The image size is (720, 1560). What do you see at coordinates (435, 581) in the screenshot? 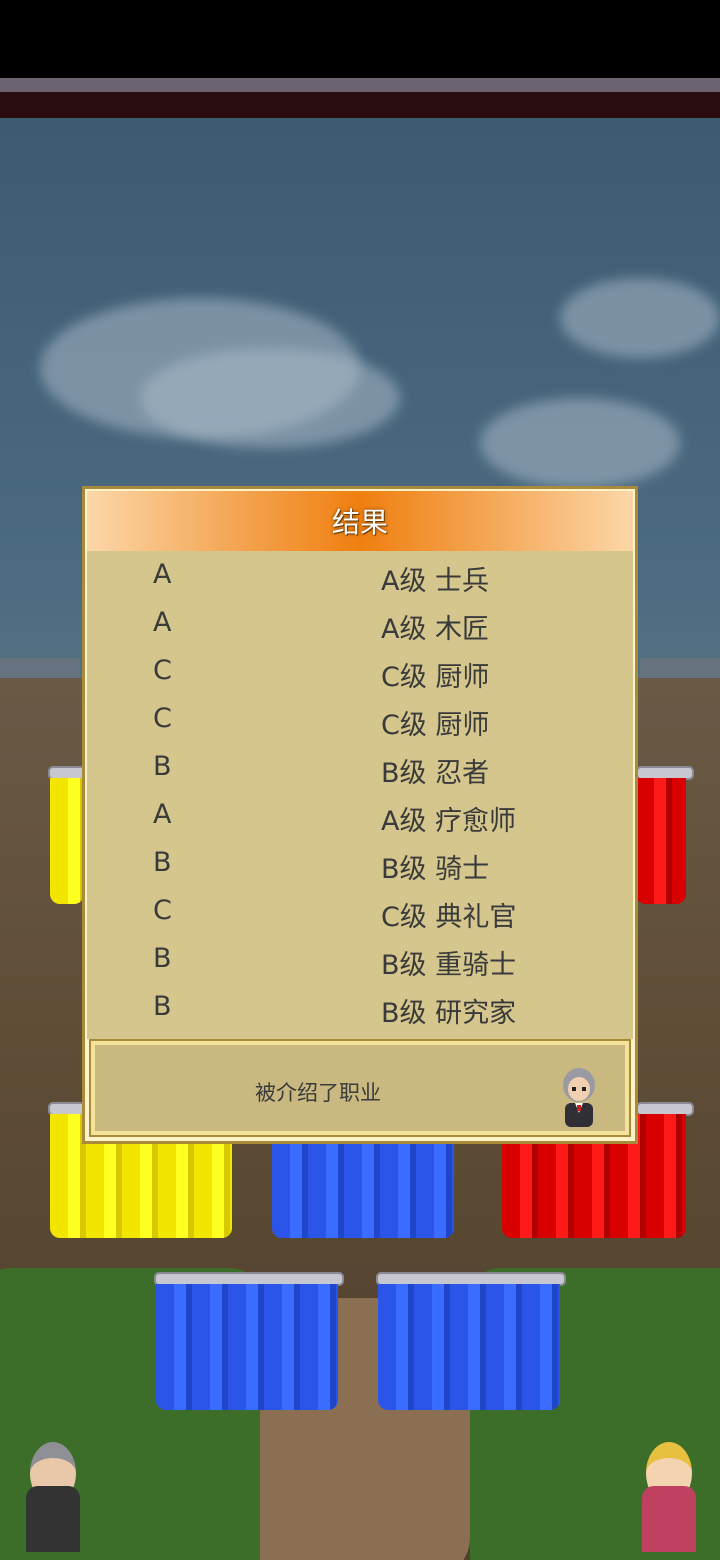
I see `job-label: A级 士兵` at bounding box center [435, 581].